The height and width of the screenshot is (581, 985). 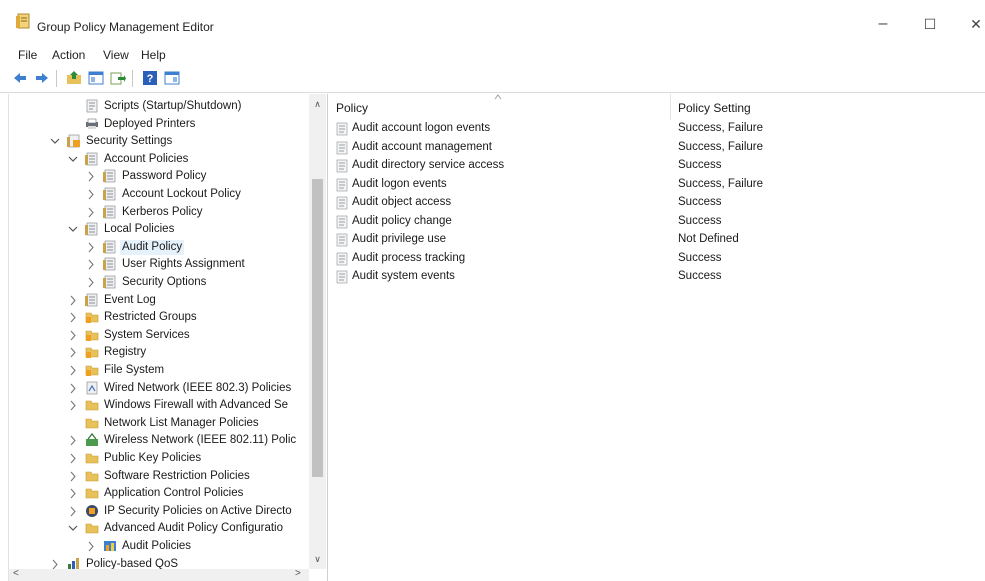 I want to click on tree-item-label: User Rights Assignment, so click(x=183, y=264).